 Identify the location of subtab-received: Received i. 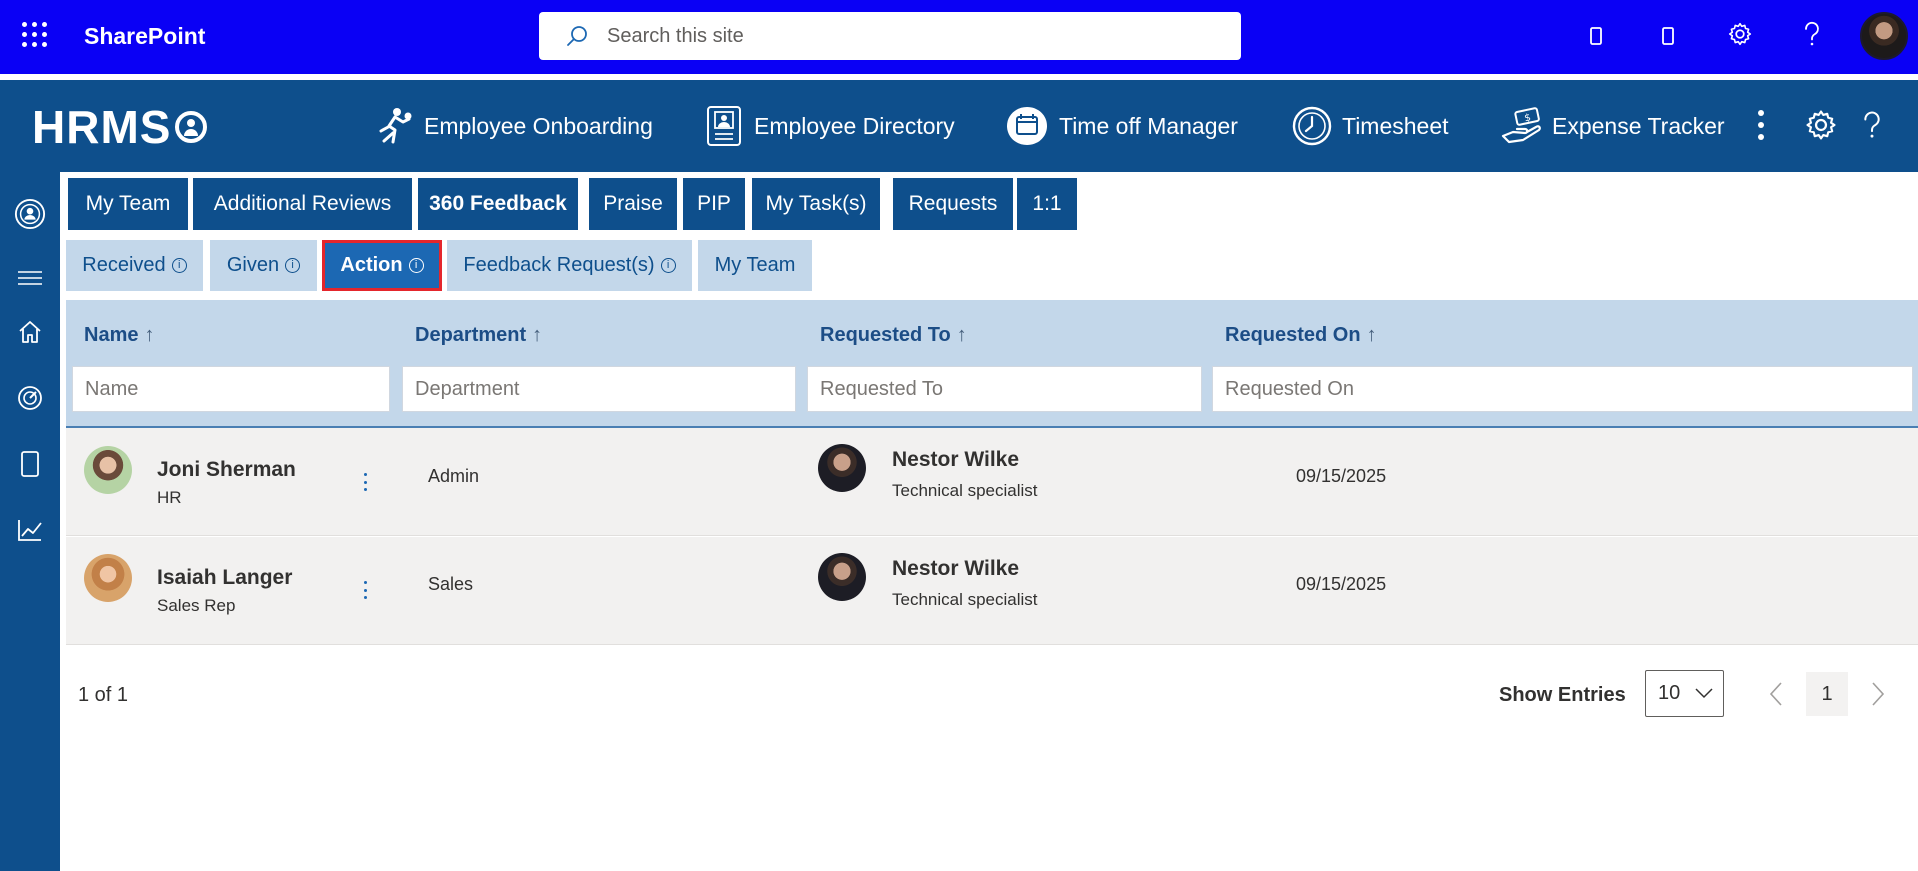
(134, 265).